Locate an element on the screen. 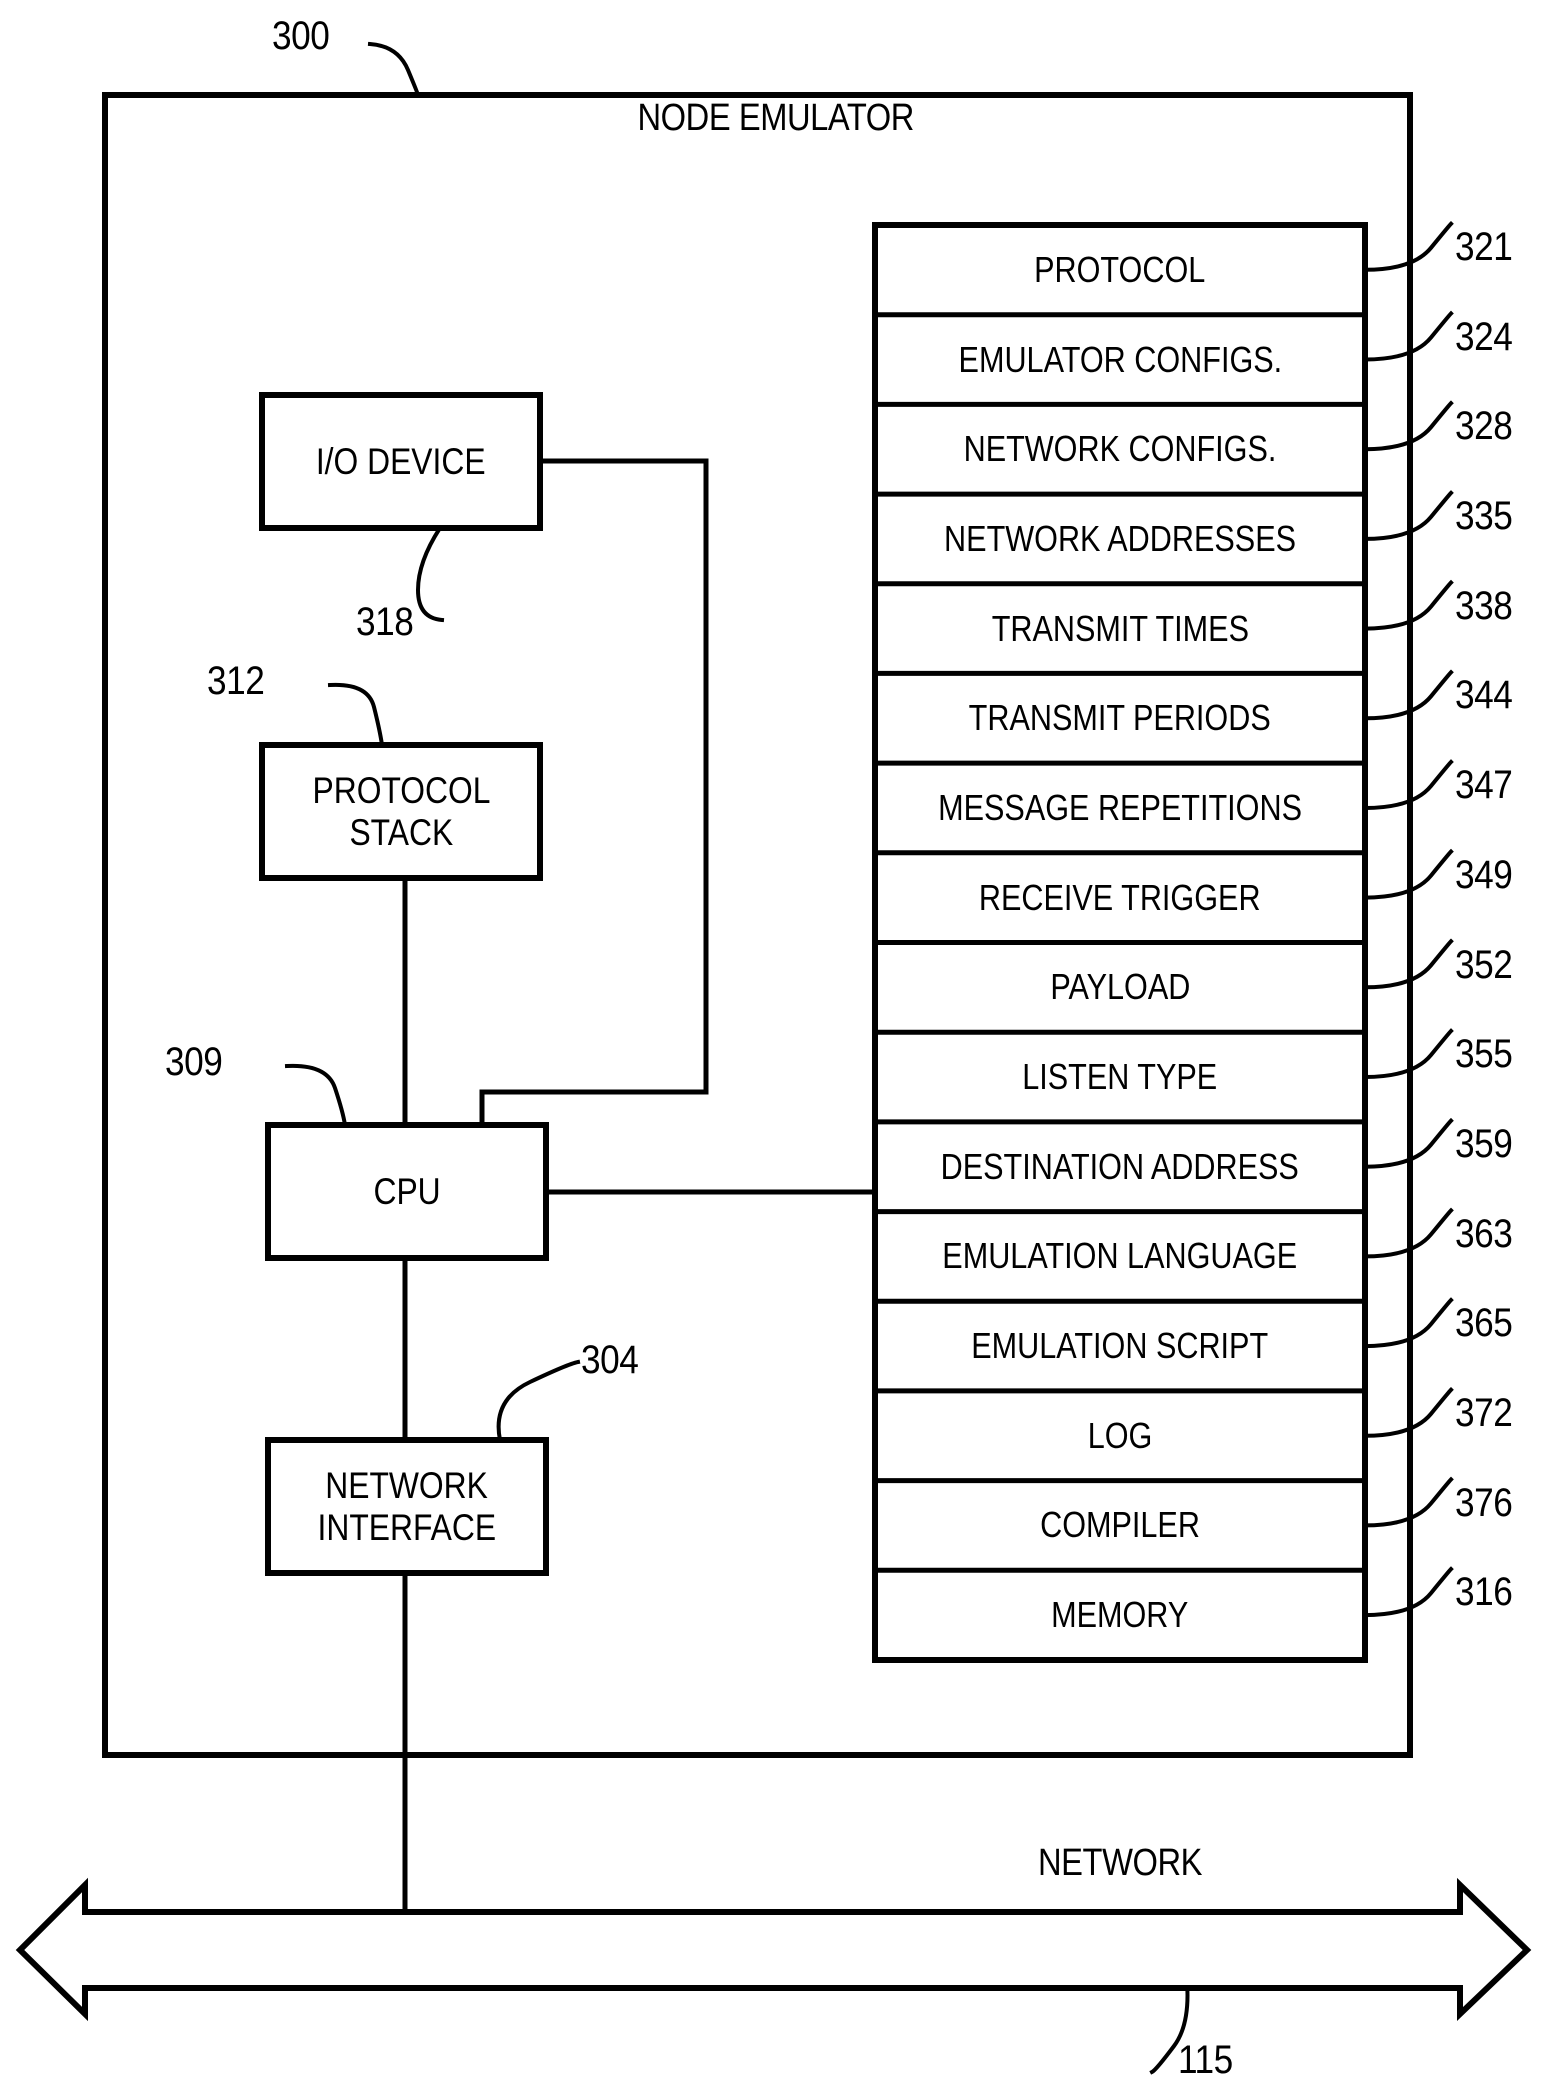 The width and height of the screenshot is (1551, 2098). ref-304: 304 is located at coordinates (610, 1360).